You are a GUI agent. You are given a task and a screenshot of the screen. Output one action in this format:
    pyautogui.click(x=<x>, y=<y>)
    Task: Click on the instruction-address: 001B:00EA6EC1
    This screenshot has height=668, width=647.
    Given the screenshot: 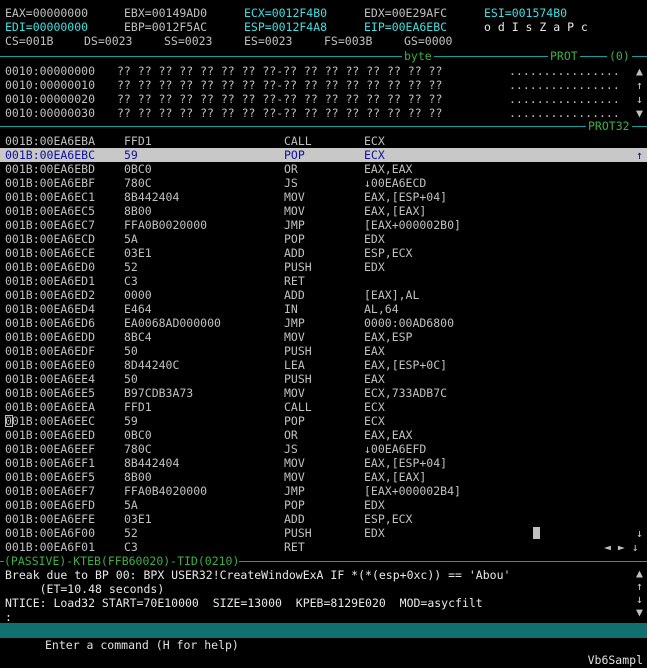 What is the action you would take?
    pyautogui.click(x=50, y=197)
    